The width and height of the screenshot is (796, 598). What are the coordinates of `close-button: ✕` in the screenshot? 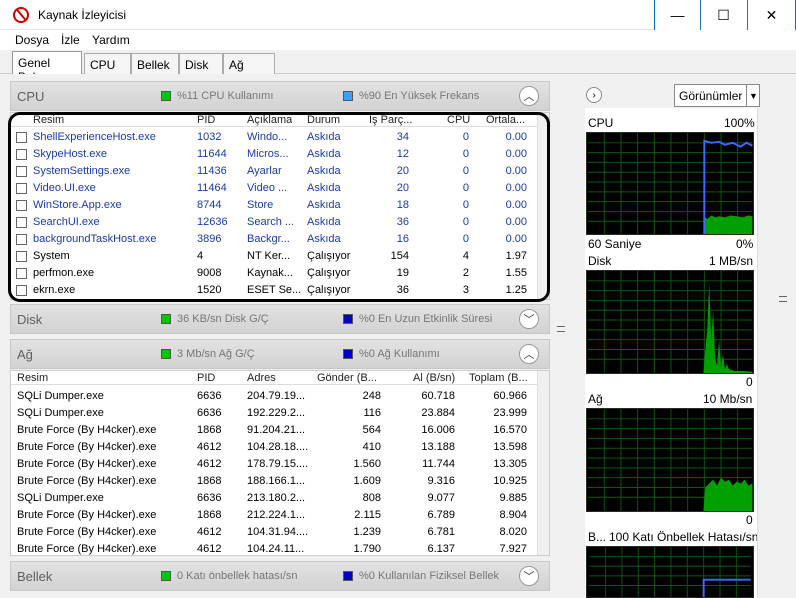 It's located at (771, 15).